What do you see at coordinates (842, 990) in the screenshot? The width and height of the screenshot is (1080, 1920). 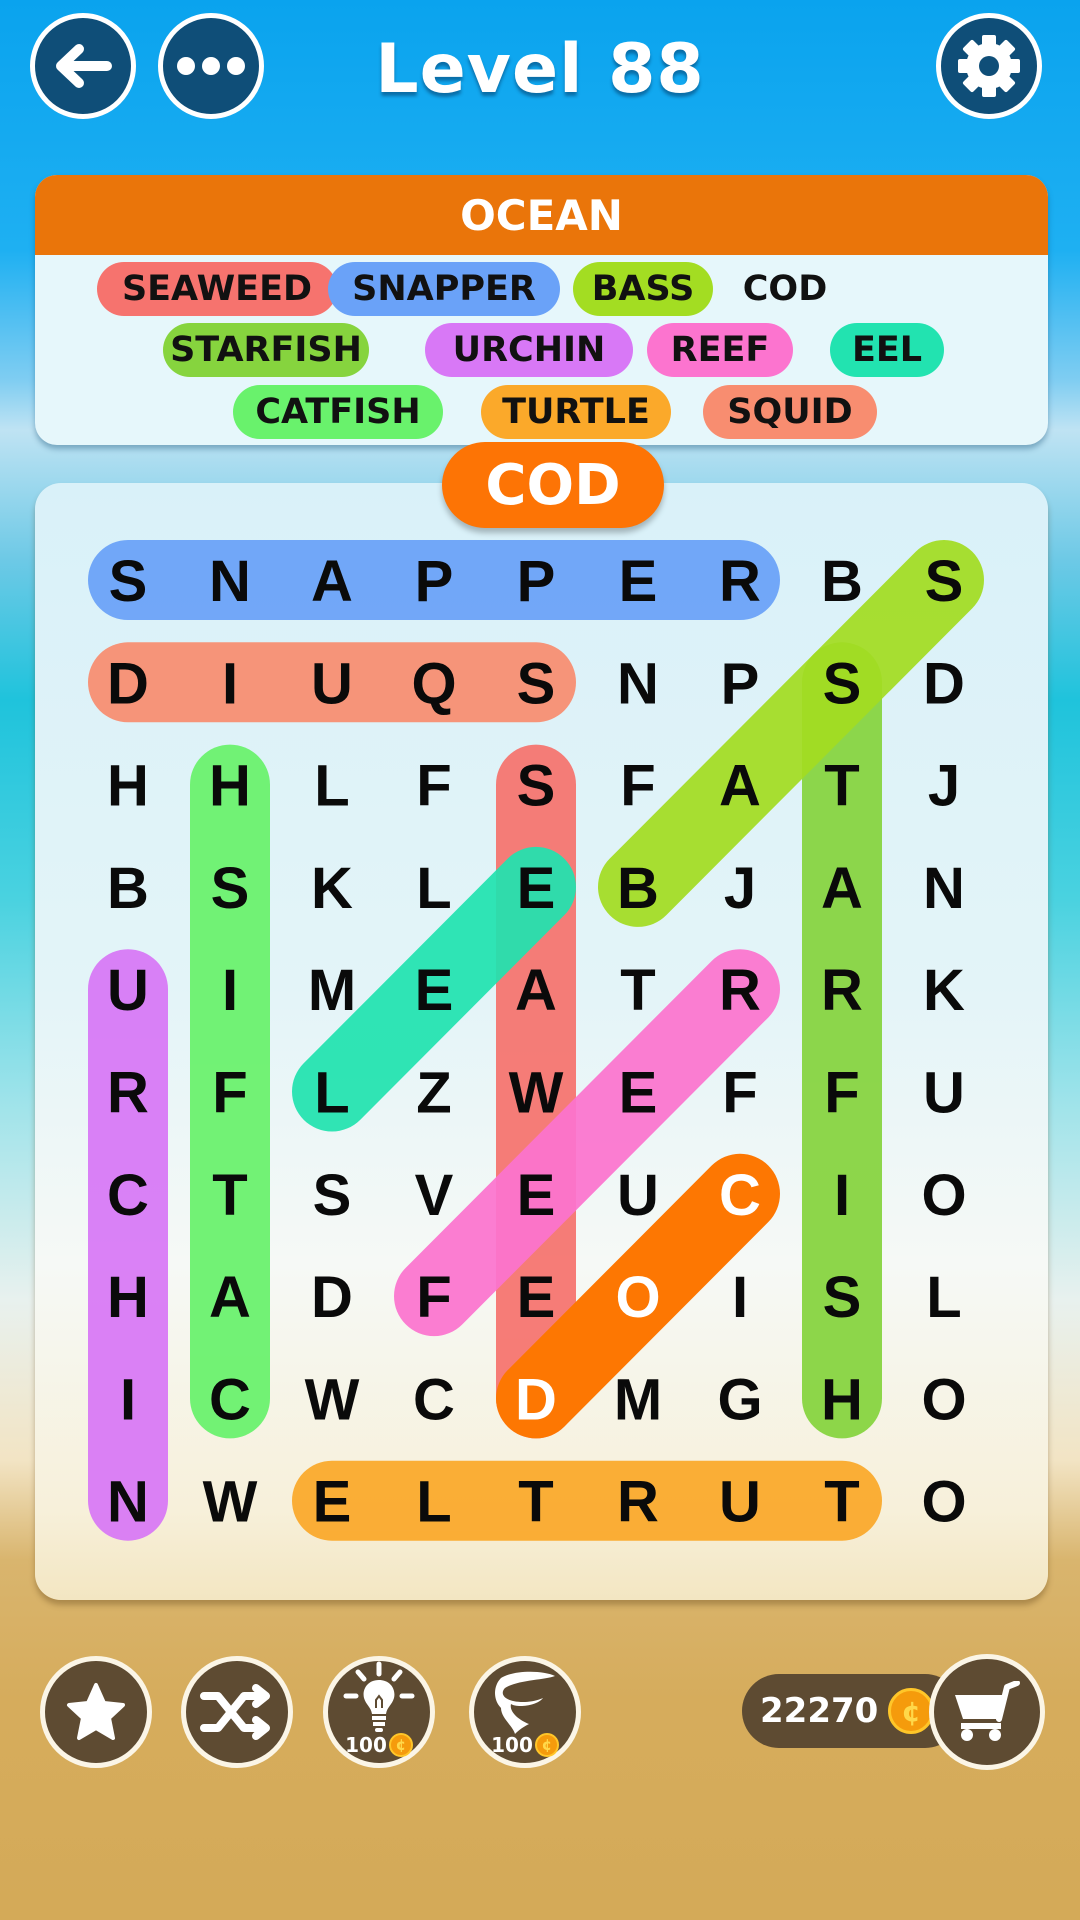 I see `grid-cell-r4-c7: R` at bounding box center [842, 990].